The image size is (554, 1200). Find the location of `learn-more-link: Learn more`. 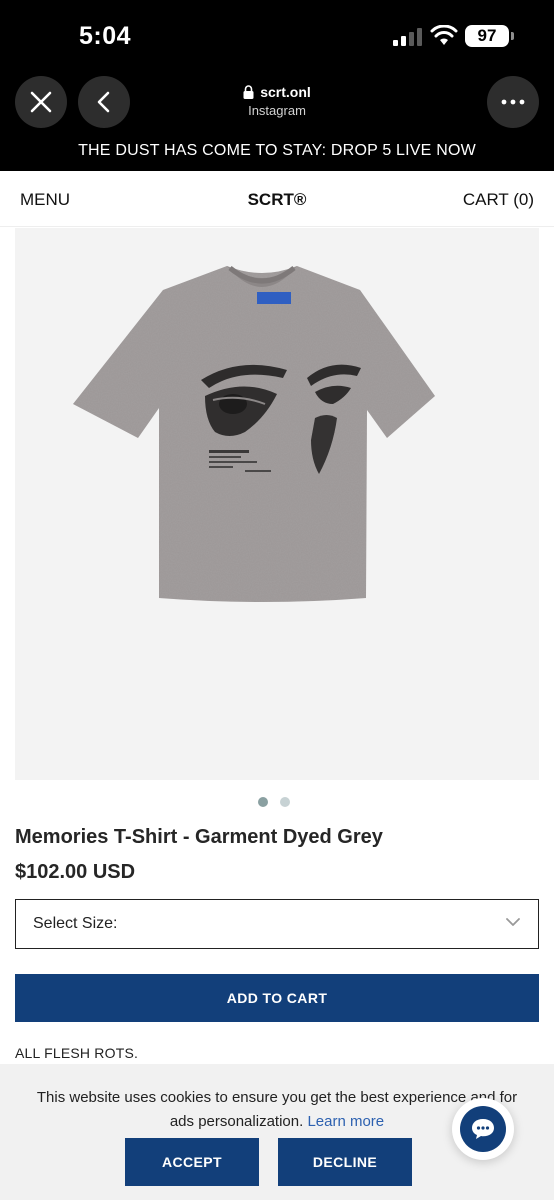

learn-more-link: Learn more is located at coordinates (345, 1121).